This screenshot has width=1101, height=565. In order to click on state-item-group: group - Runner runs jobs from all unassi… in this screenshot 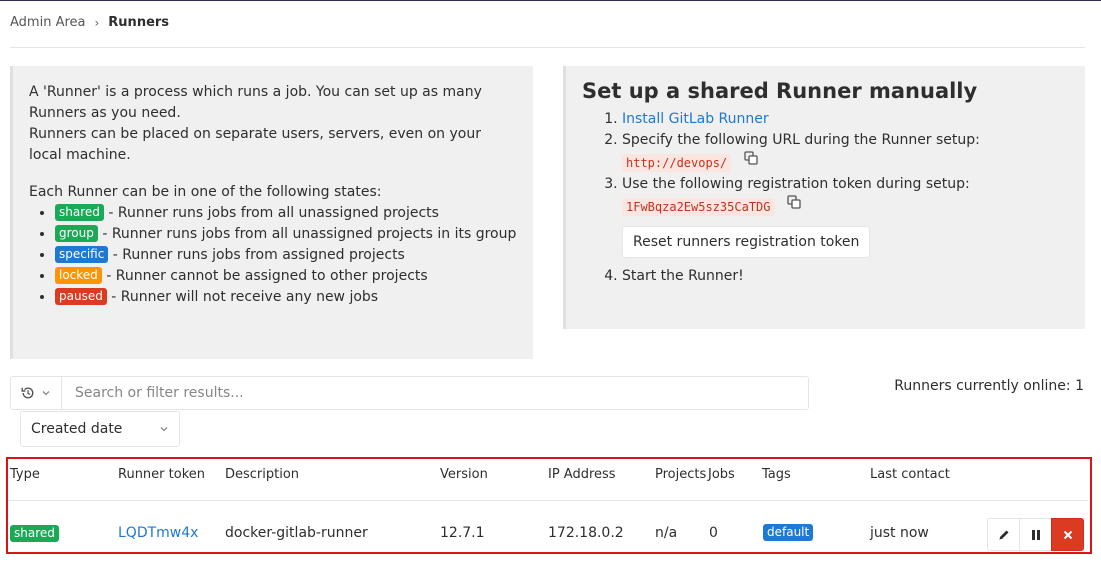, I will do `click(286, 234)`.